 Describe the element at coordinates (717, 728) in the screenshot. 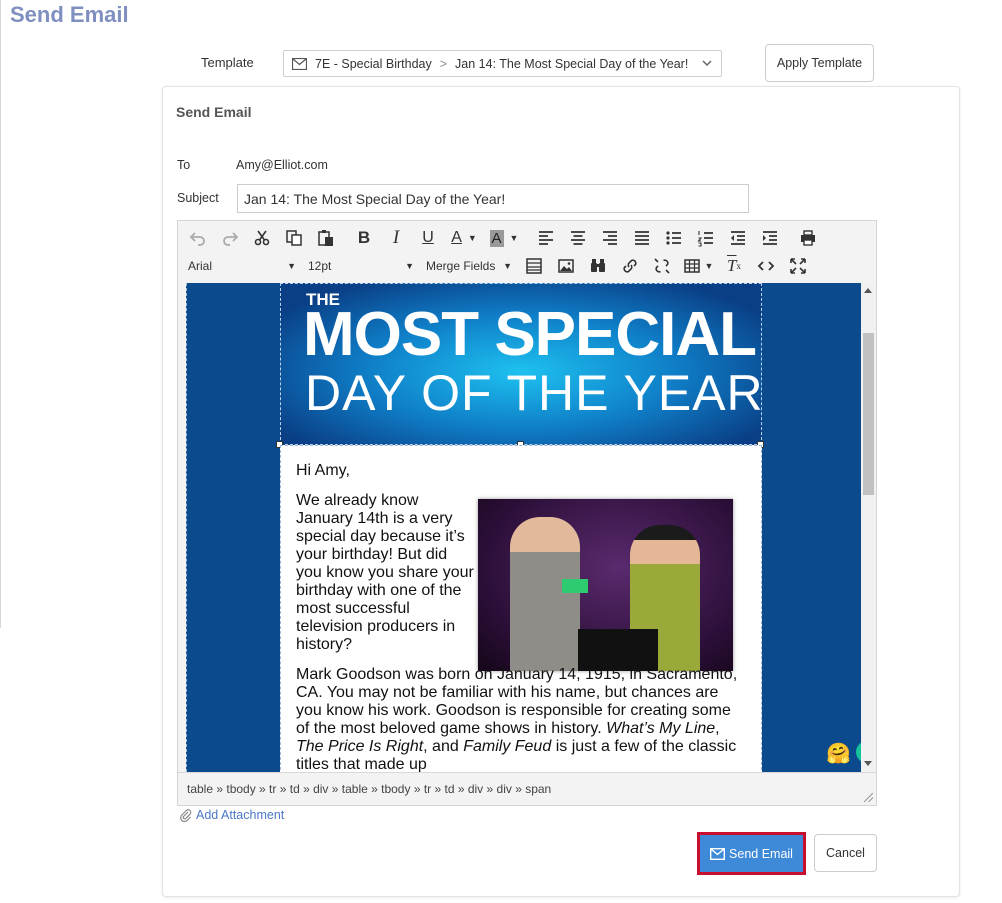

I see `p2-comma-1: ,` at that location.